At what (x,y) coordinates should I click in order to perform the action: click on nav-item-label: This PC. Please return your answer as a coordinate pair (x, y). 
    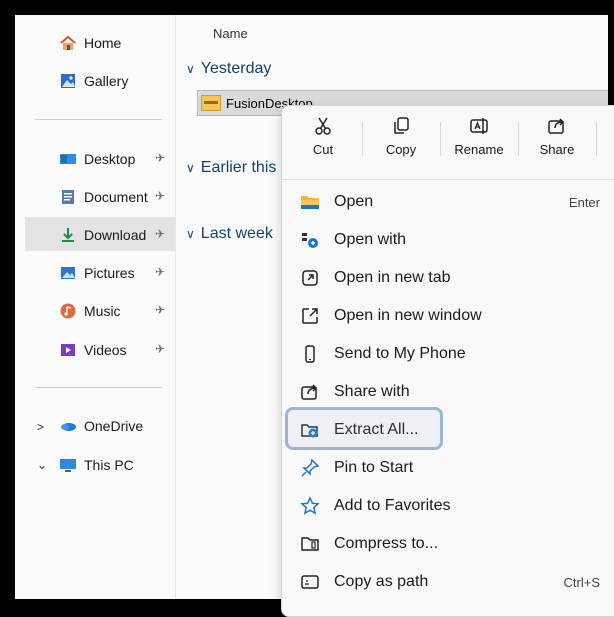
    Looking at the image, I should click on (109, 465).